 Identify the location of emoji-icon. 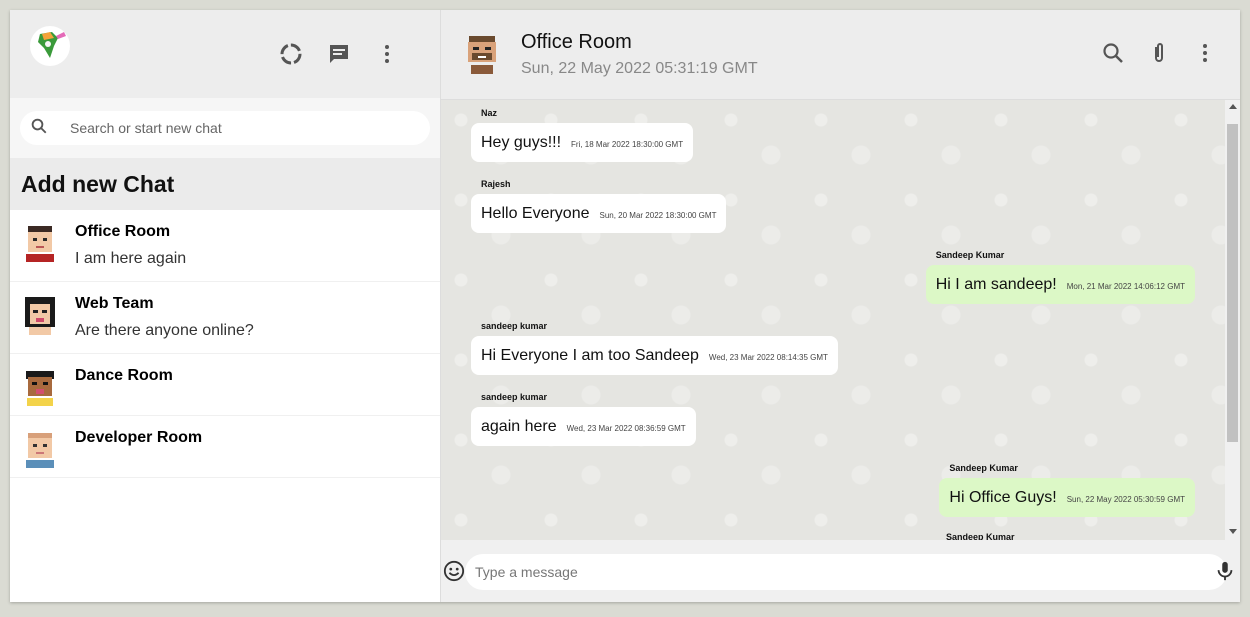
(454, 573).